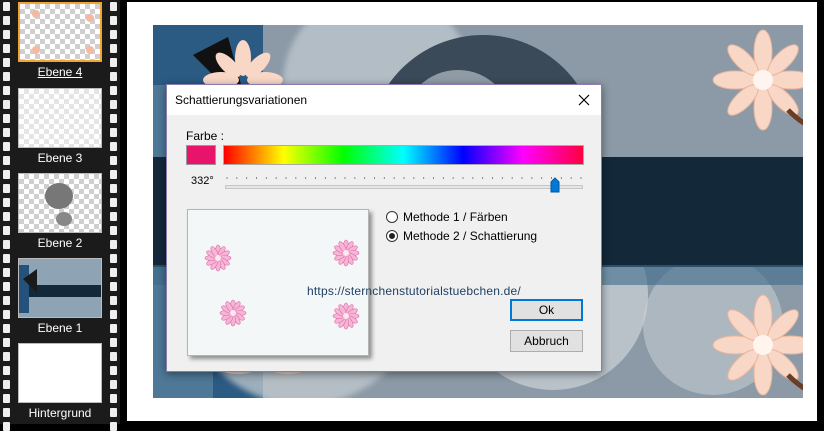  I want to click on close-button, so click(584, 100).